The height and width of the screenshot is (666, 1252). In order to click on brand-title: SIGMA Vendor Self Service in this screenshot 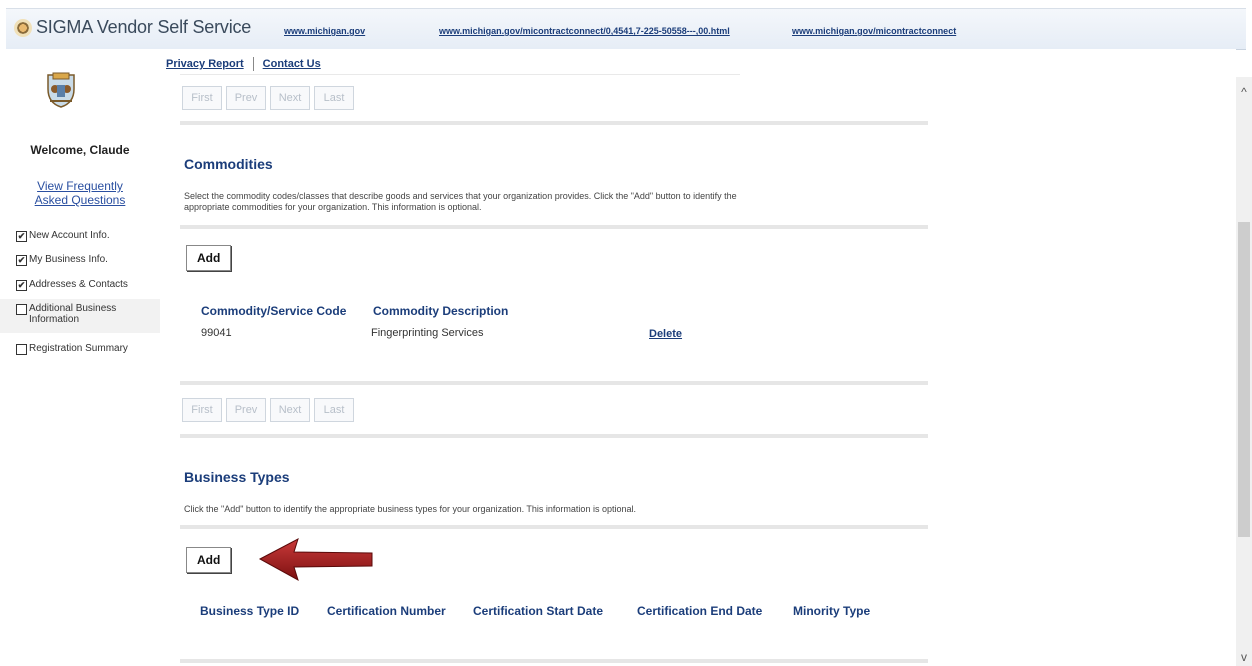, I will do `click(144, 27)`.